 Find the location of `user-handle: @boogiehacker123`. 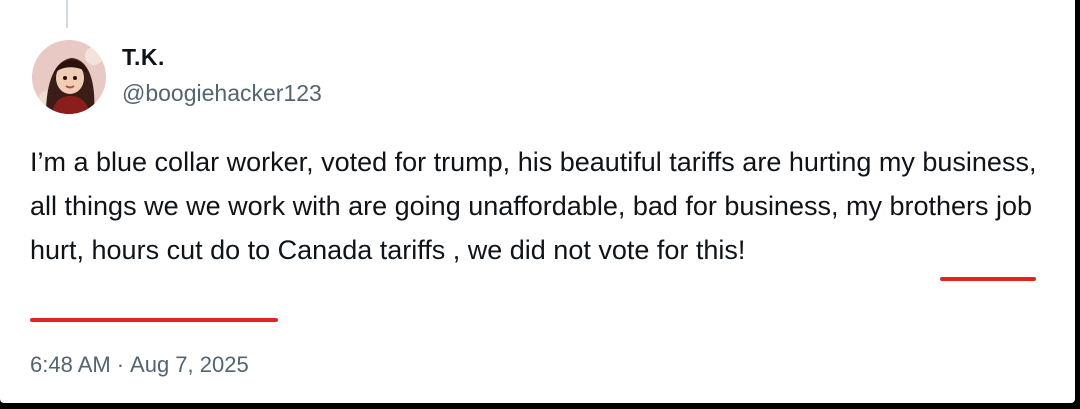

user-handle: @boogiehacker123 is located at coordinates (222, 93).